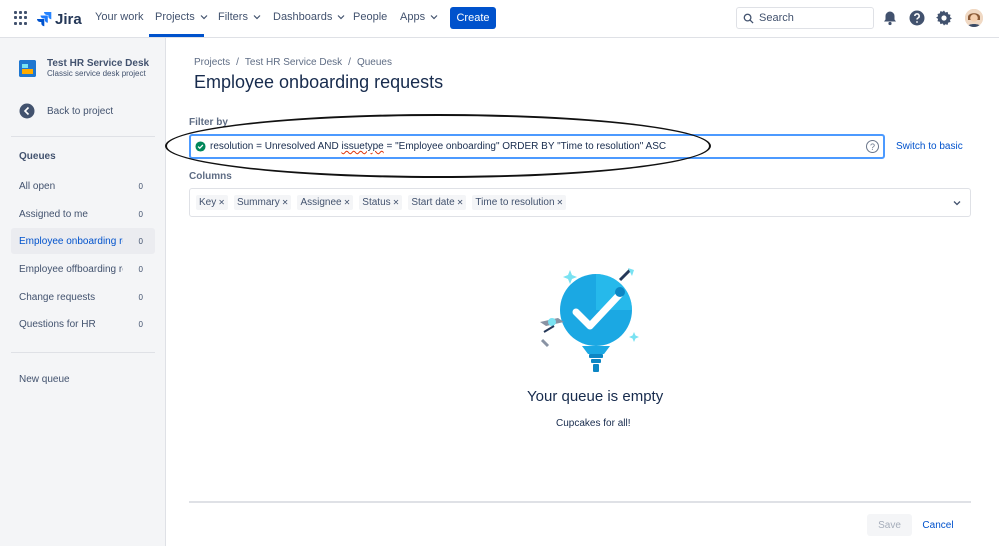 The width and height of the screenshot is (999, 546). Describe the element at coordinates (96, 73) in the screenshot. I see `project-type: Classic service desk project` at that location.